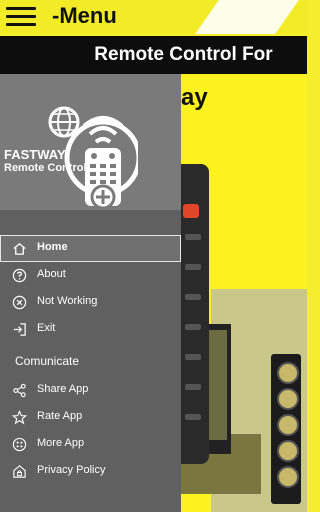  What do you see at coordinates (63, 389) in the screenshot?
I see `drawer-item-label: Share App` at bounding box center [63, 389].